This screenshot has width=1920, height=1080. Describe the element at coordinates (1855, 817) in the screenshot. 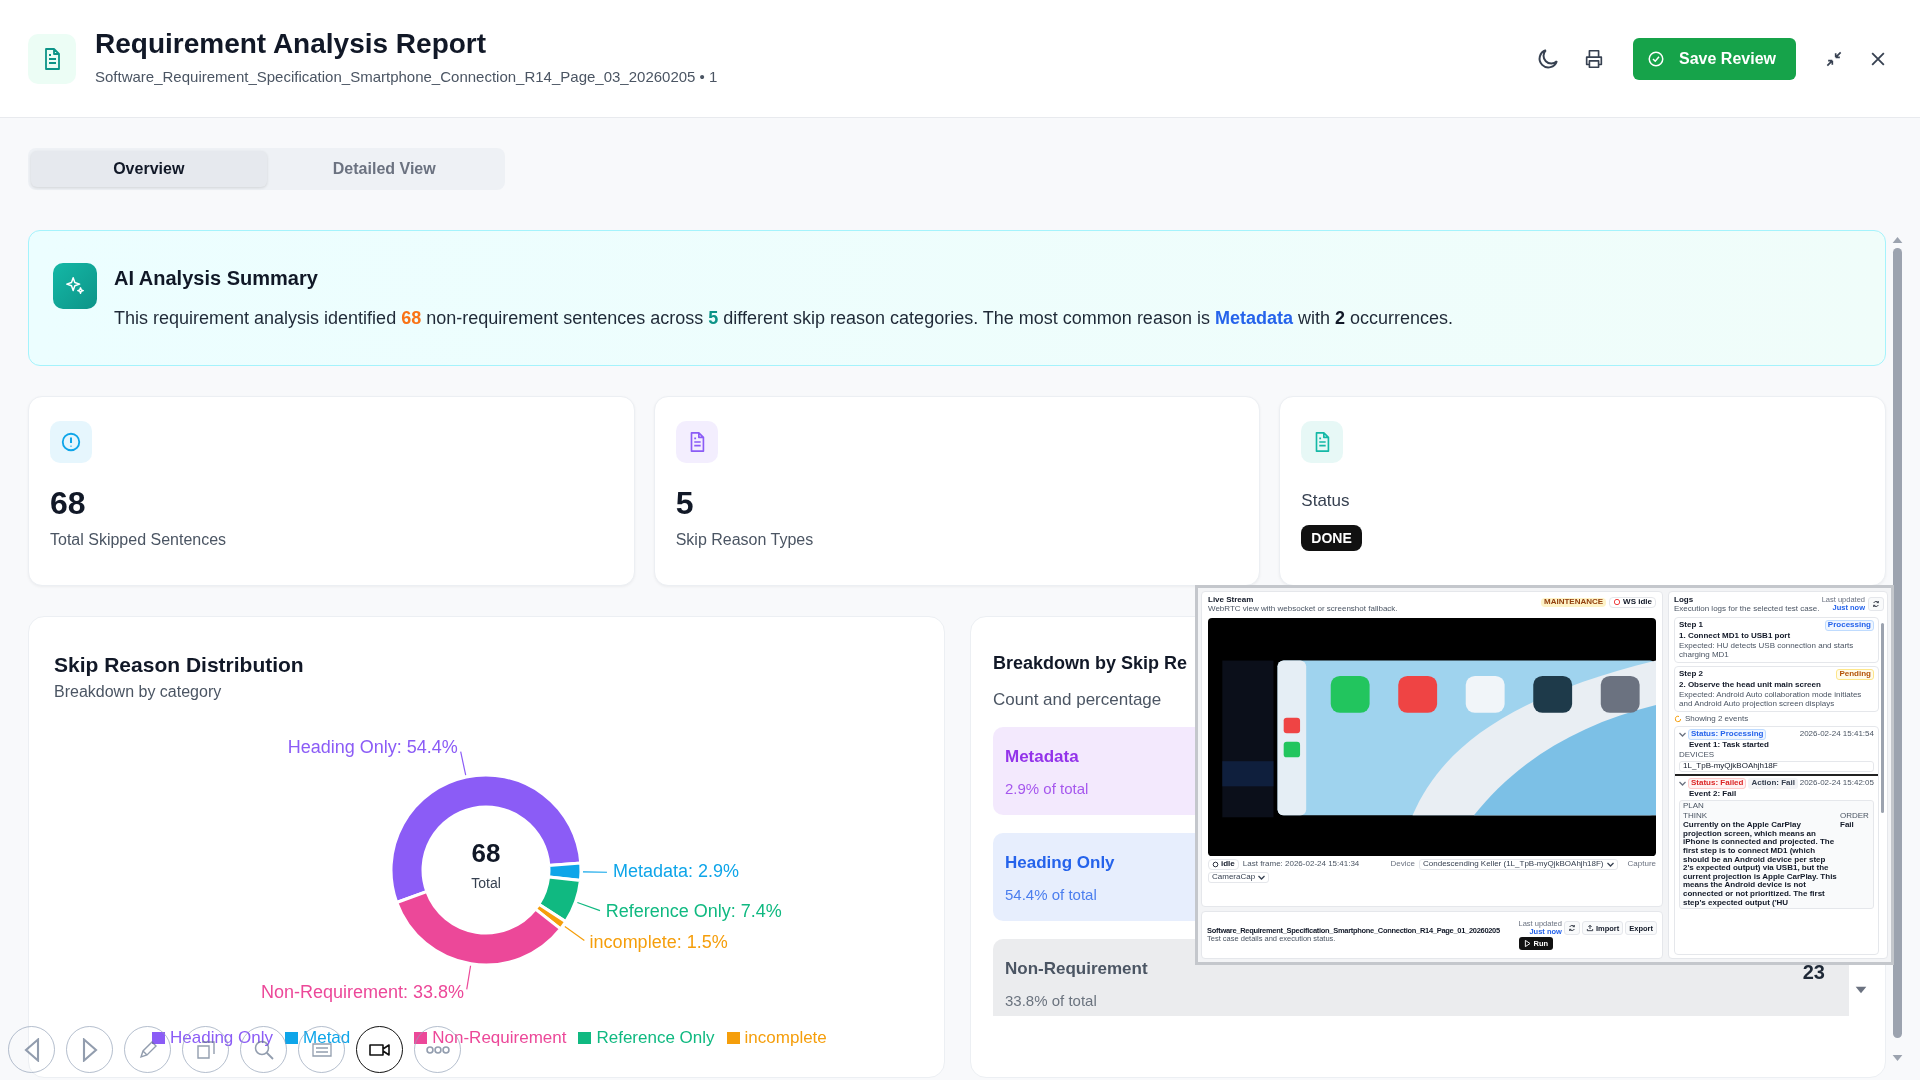

I see `order-label: ORDER` at that location.